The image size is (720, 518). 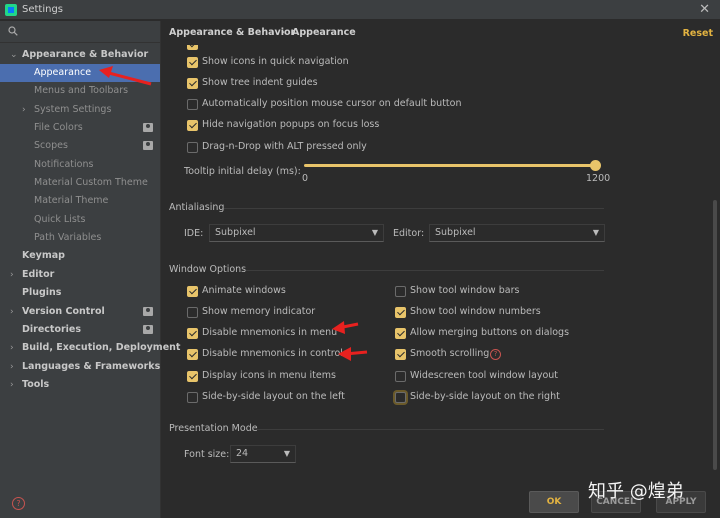 What do you see at coordinates (269, 375) in the screenshot?
I see `menu-icons-label: Display icons in menu items` at bounding box center [269, 375].